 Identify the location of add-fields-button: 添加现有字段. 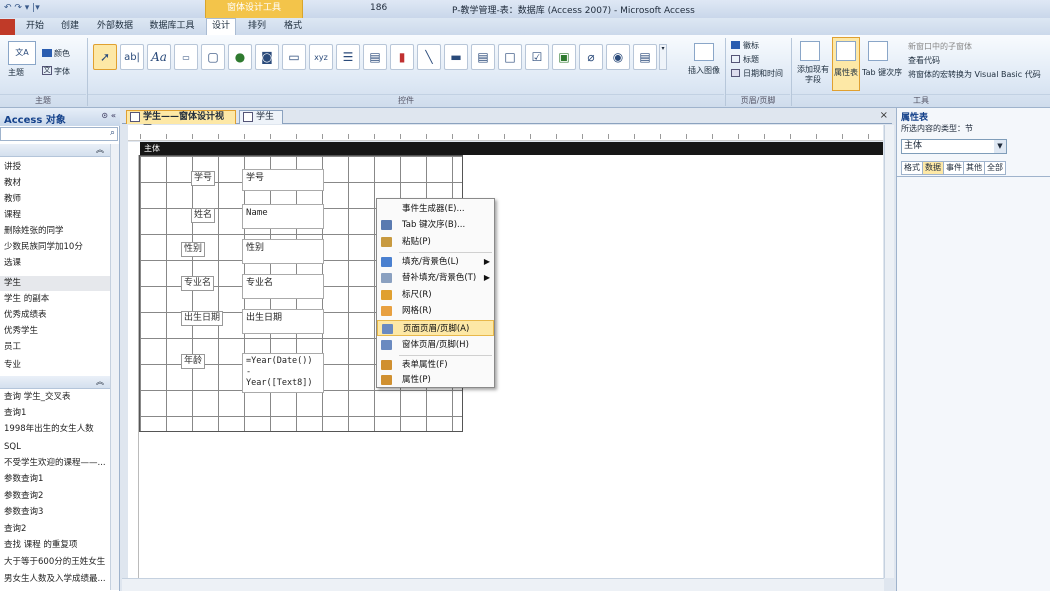
(813, 75).